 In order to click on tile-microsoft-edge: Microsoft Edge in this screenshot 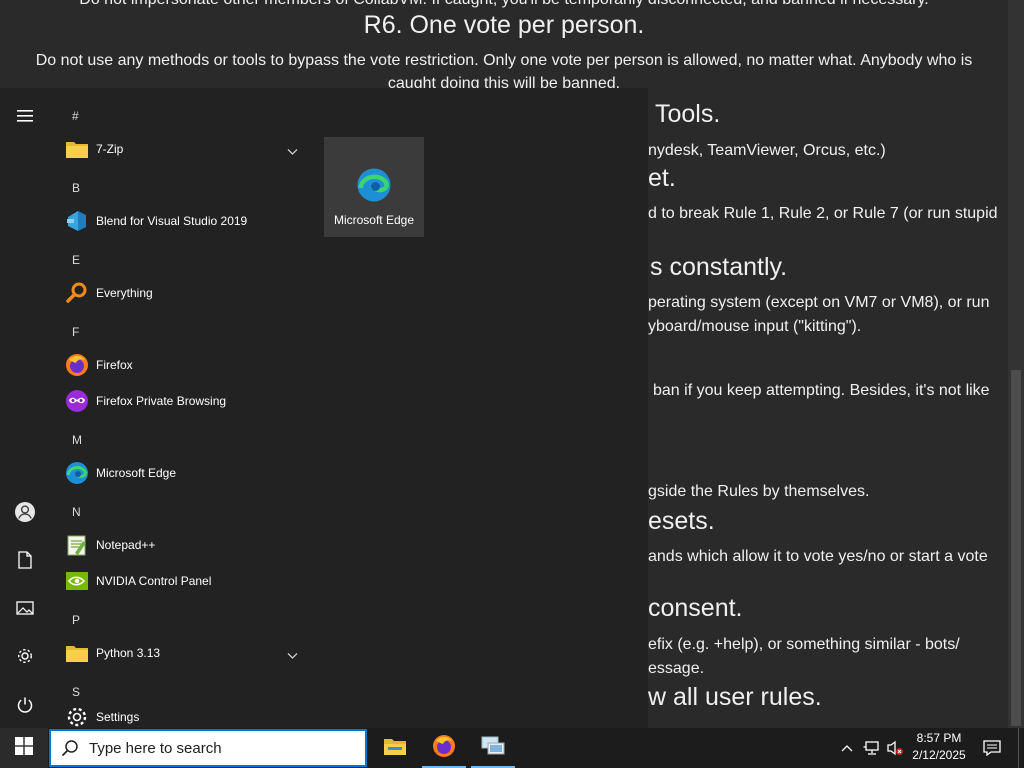, I will do `click(374, 187)`.